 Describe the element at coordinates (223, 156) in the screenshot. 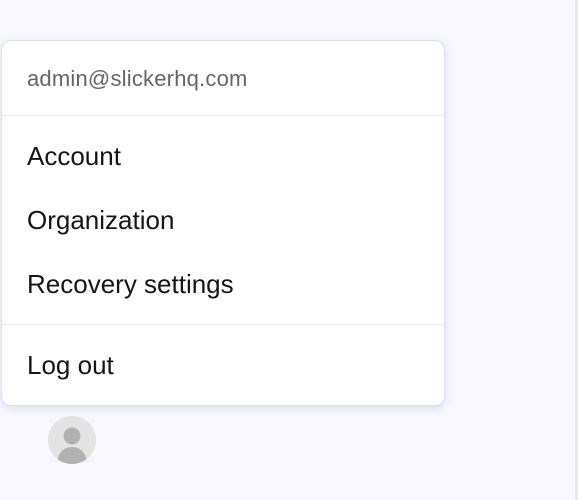

I see `menu-item-account: Account` at that location.